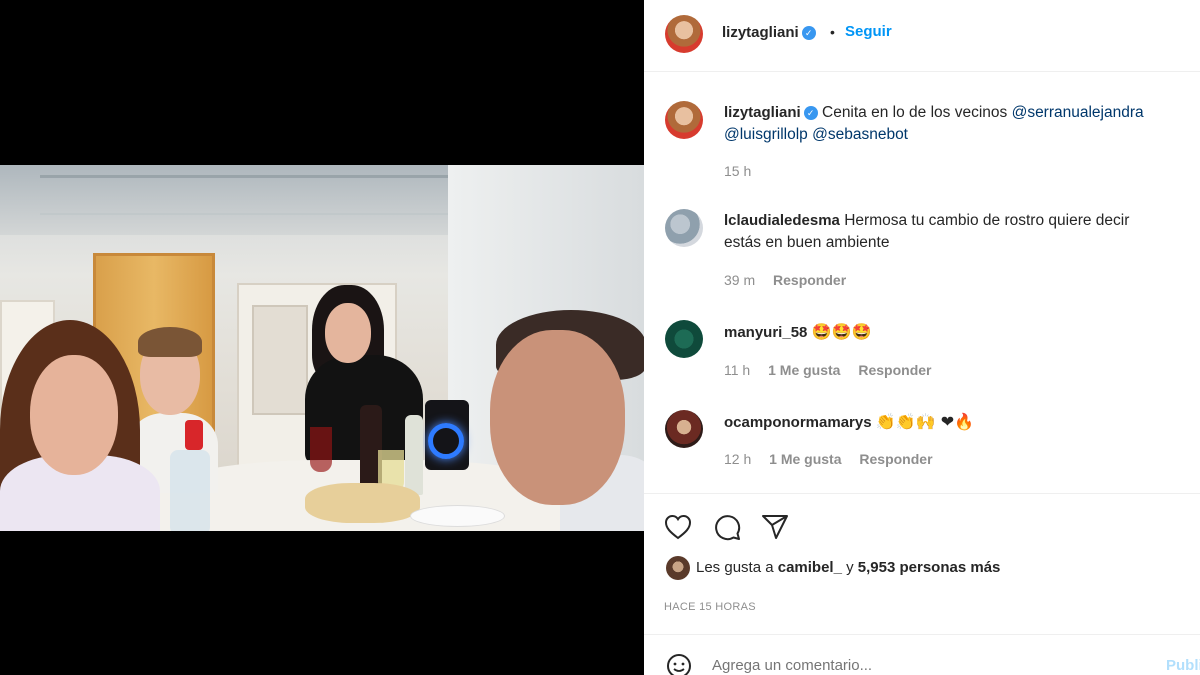 This screenshot has height=675, width=1200. Describe the element at coordinates (798, 422) in the screenshot. I see `commenter-username: ocamponormamarys` at that location.